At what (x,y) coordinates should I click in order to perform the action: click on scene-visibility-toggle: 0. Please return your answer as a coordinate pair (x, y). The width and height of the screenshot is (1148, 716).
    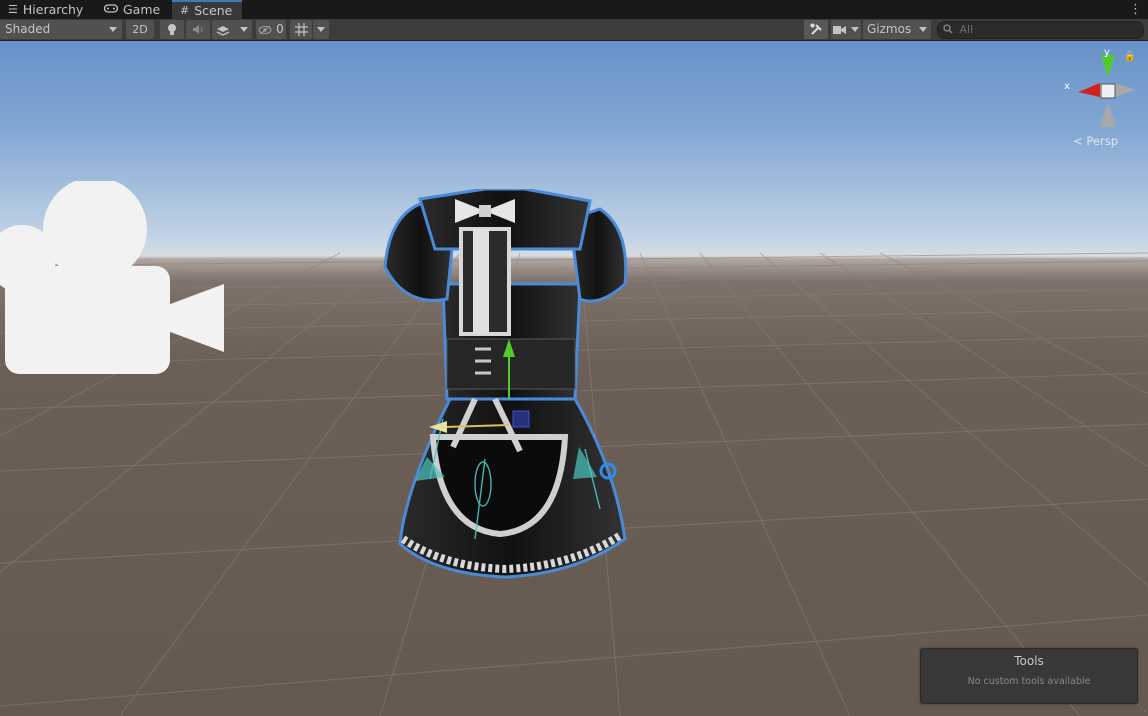
    Looking at the image, I should click on (271, 29).